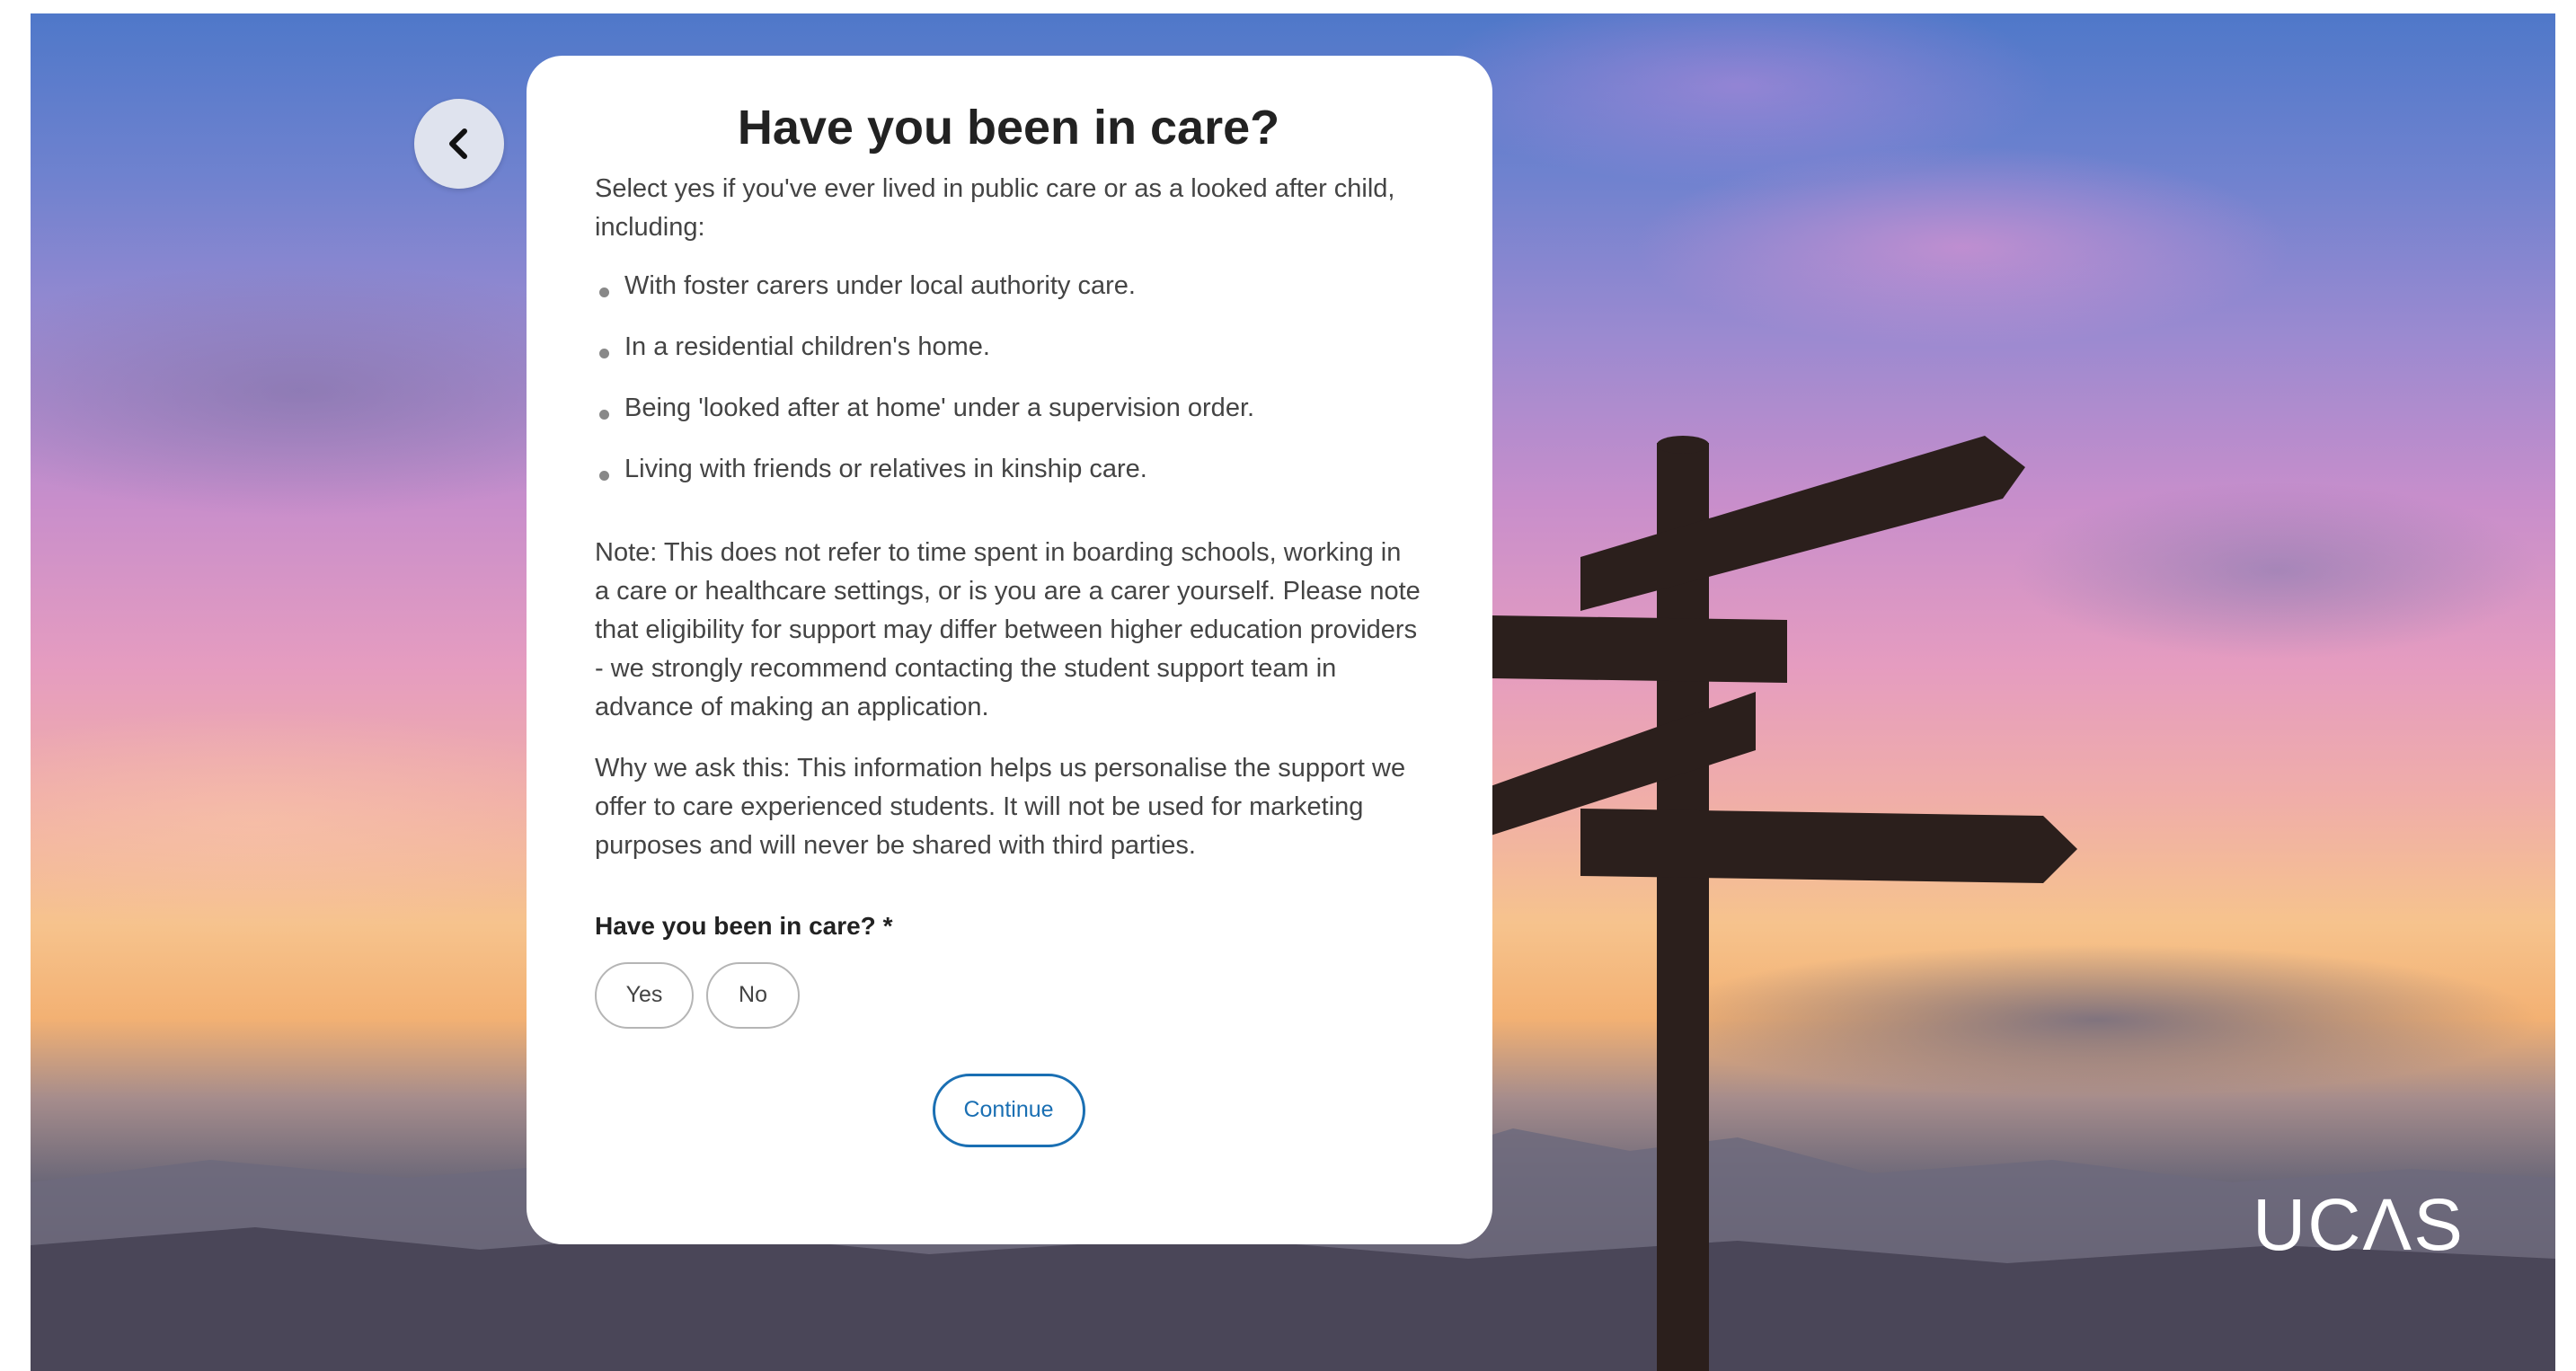 This screenshot has width=2576, height=1371. I want to click on no-button: No, so click(753, 995).